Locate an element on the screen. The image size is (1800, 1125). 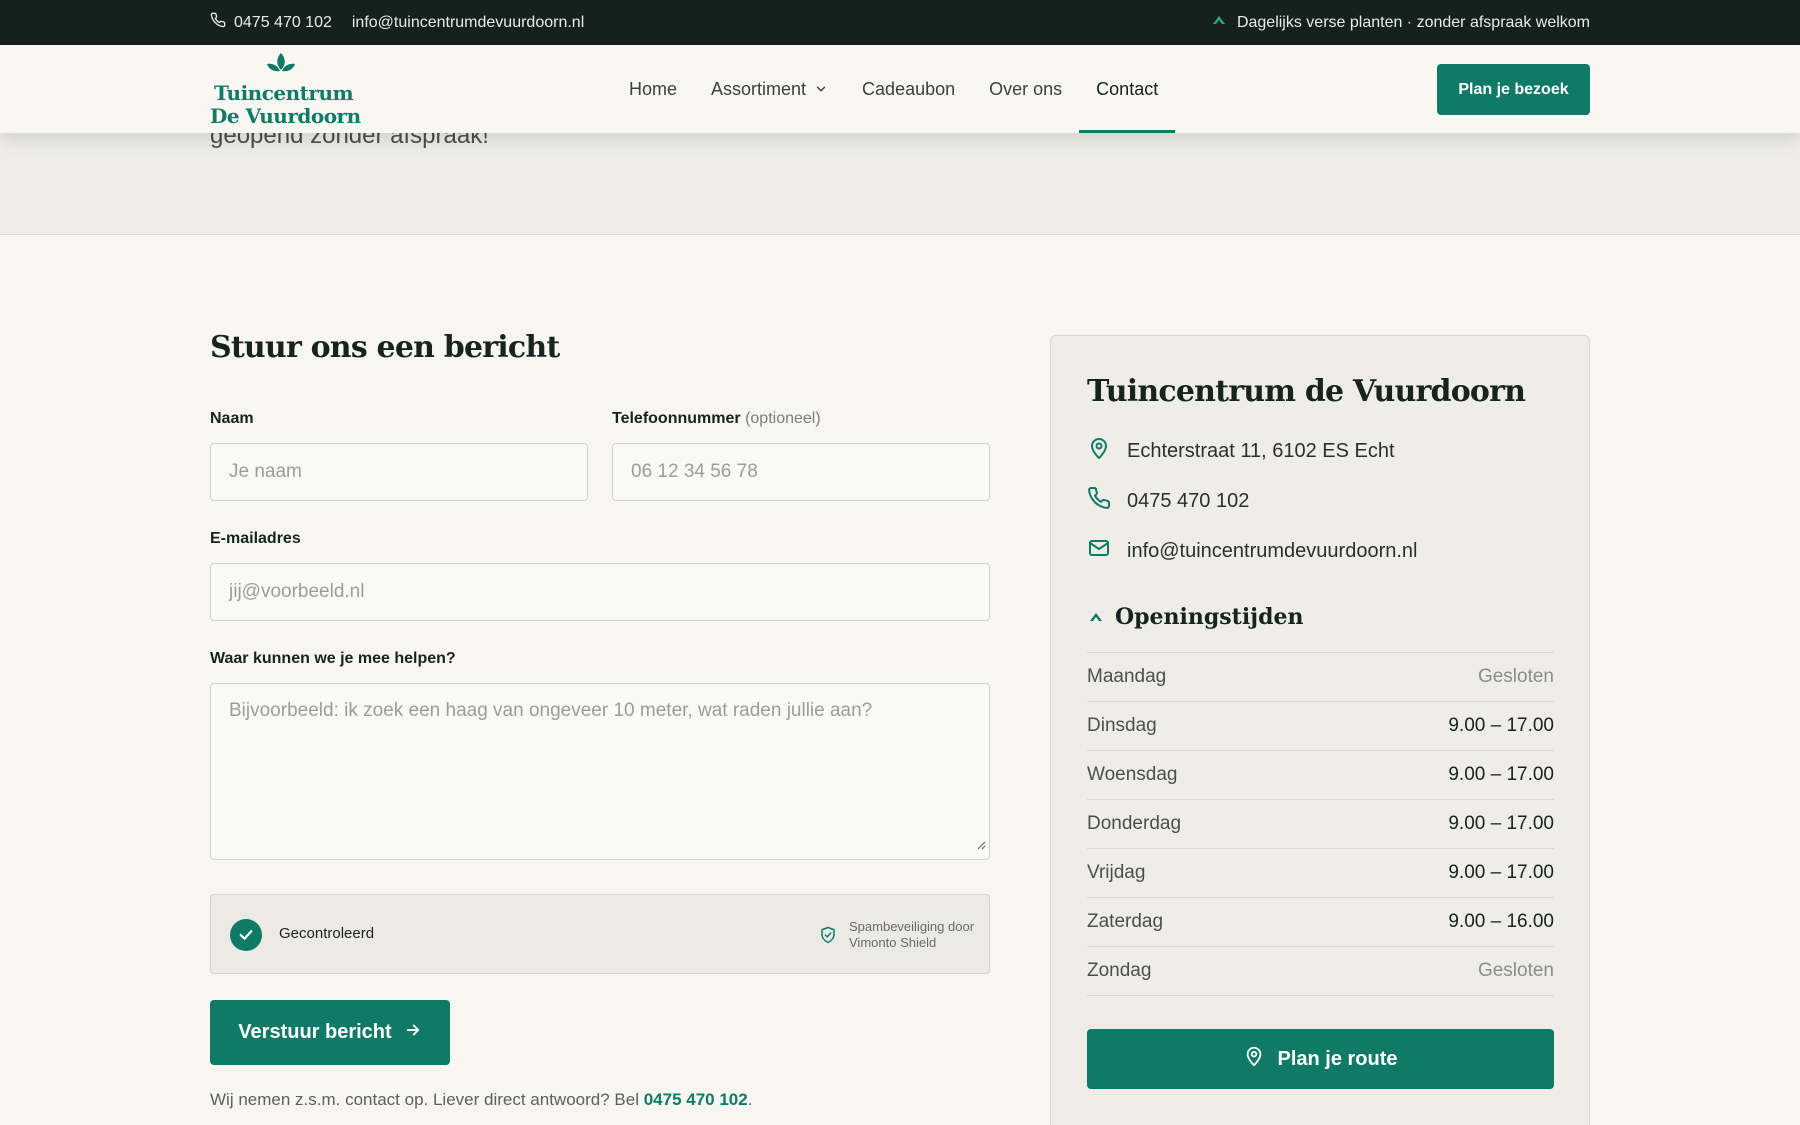
top-bar-phone: 0475 470 102 is located at coordinates (271, 22).